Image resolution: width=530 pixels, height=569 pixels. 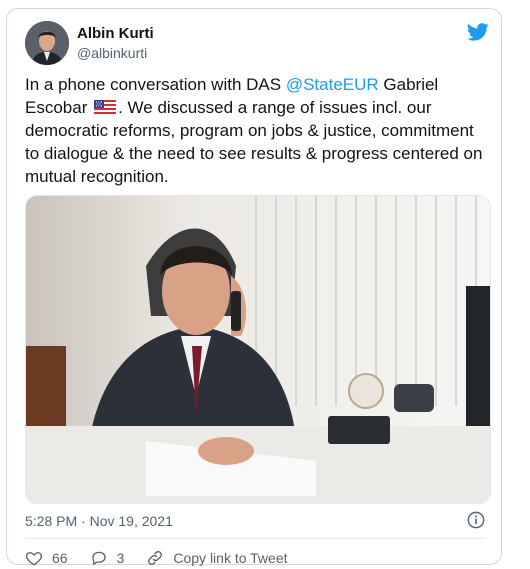 I want to click on copy-link-button: Copy link to Tweet, so click(x=217, y=558).